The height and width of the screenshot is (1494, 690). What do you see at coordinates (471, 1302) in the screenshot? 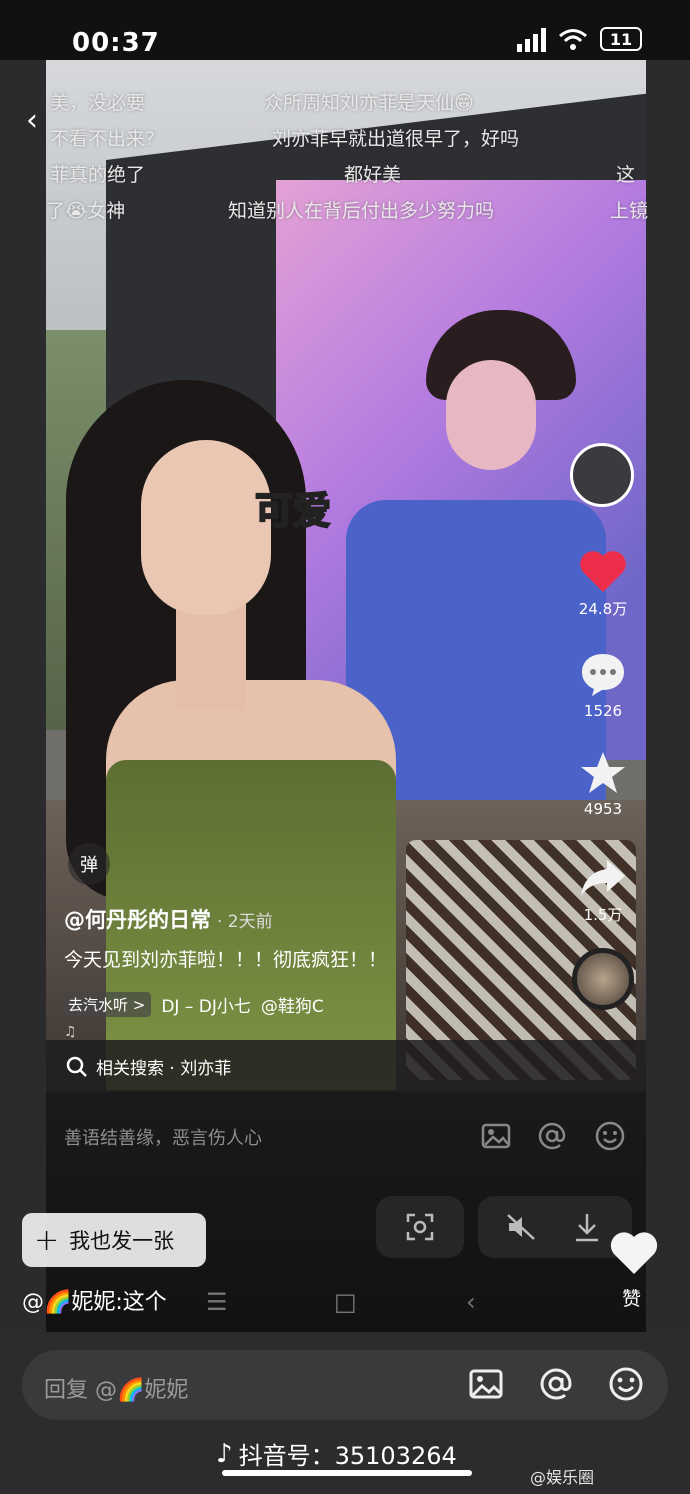
I see `nav-back-icon: ‹` at bounding box center [471, 1302].